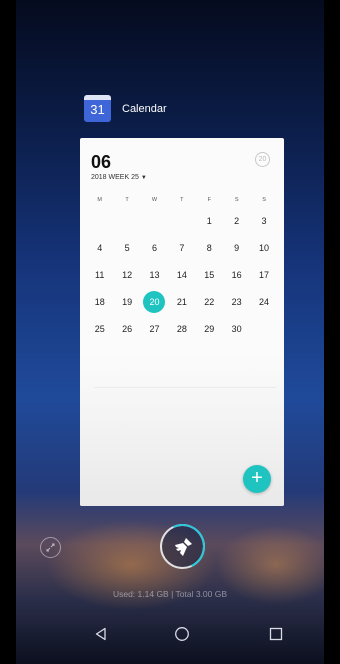  I want to click on date-cell: 30, so click(236, 329).